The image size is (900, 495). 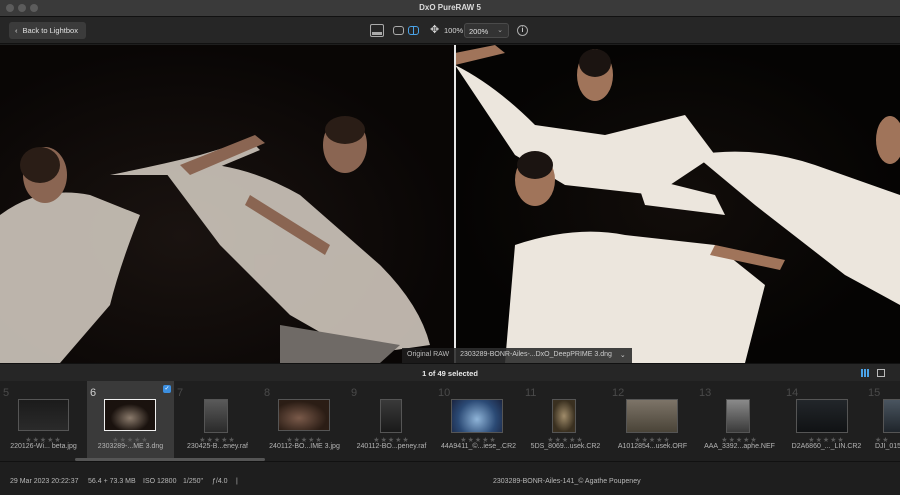 I want to click on capture-date: 29 Mar 2023 20:22:37, so click(x=44, y=481).